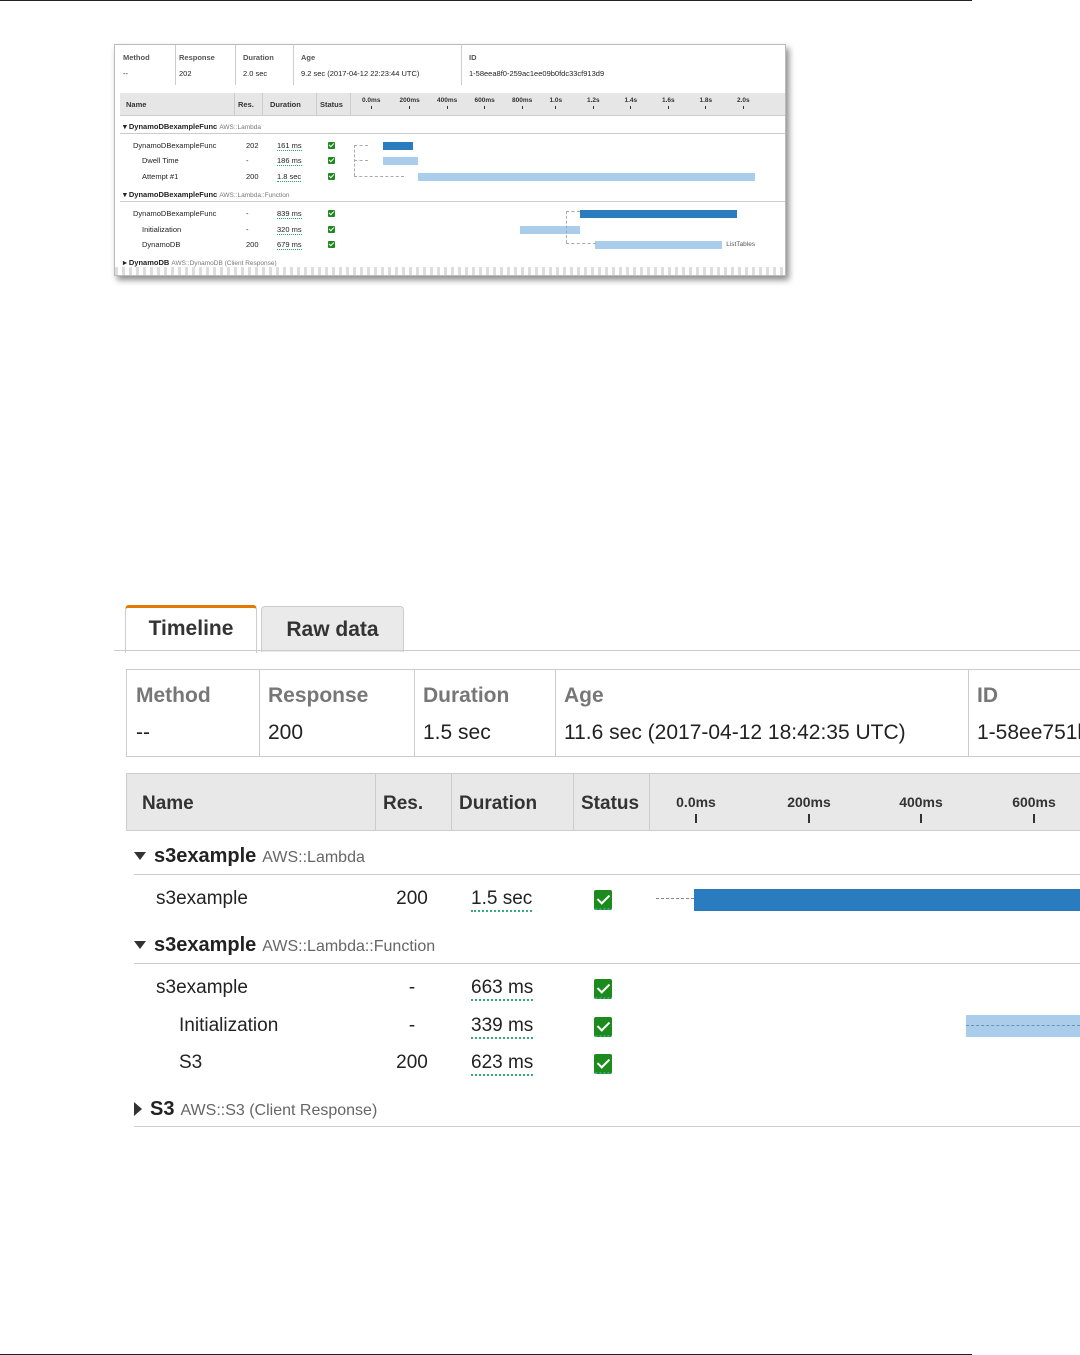  What do you see at coordinates (160, 160) in the screenshot?
I see `mini-row-name: Dwell Time` at bounding box center [160, 160].